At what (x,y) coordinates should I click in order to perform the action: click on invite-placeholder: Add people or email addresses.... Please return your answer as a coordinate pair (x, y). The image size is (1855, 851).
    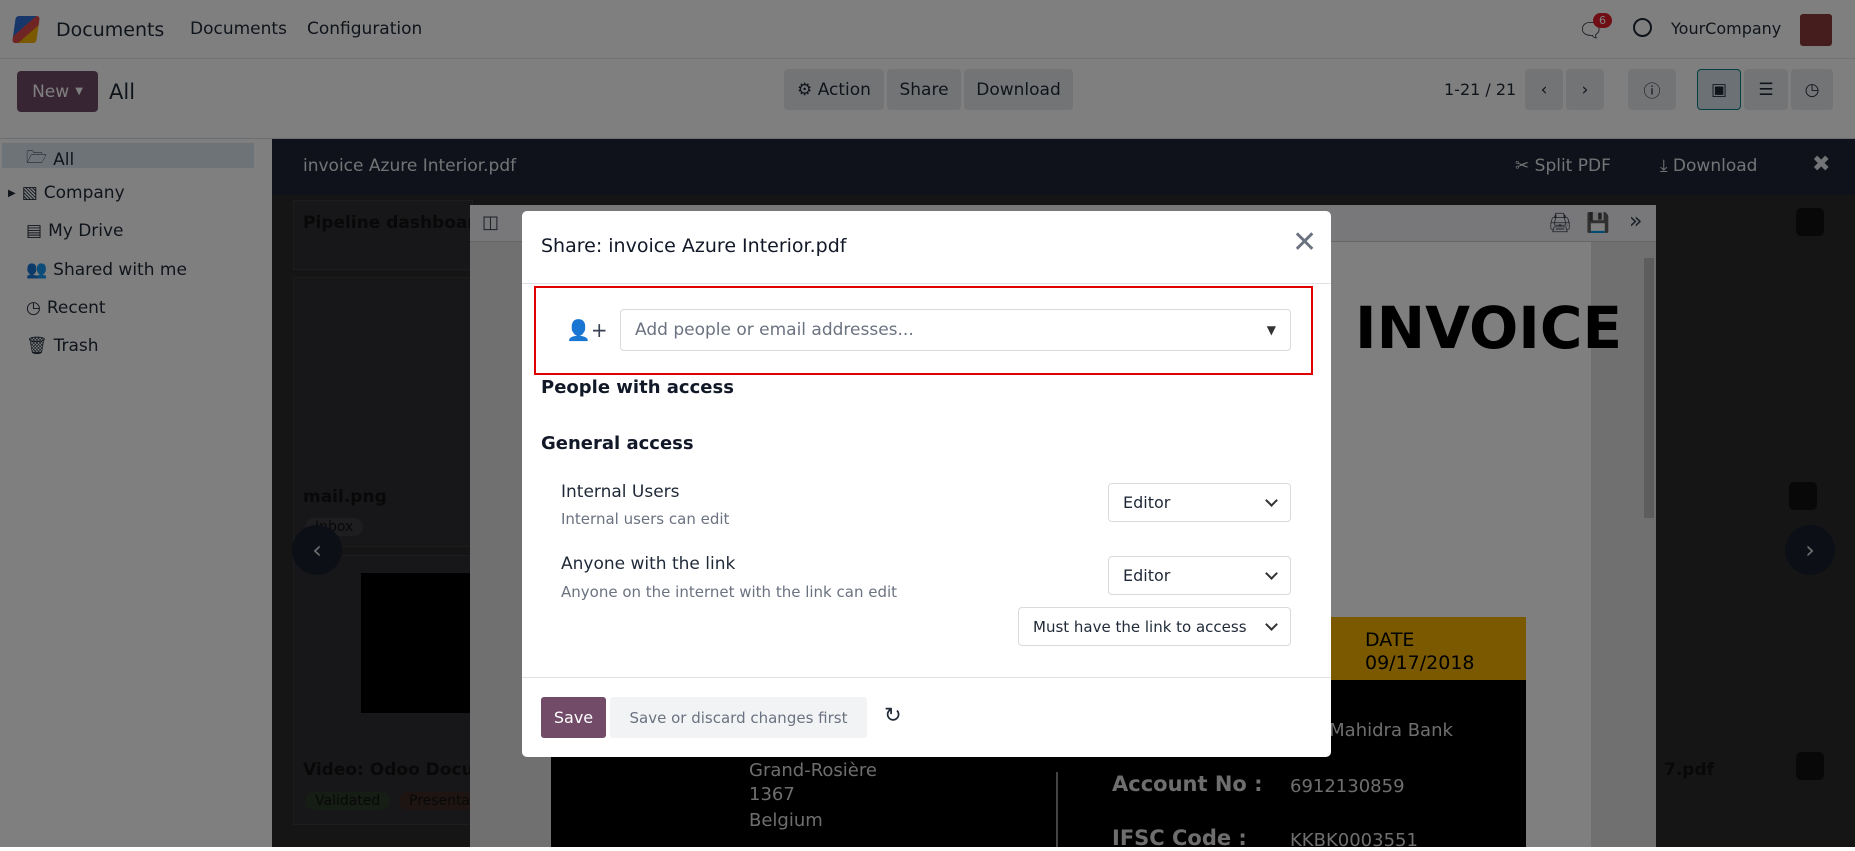
    Looking at the image, I should click on (774, 330).